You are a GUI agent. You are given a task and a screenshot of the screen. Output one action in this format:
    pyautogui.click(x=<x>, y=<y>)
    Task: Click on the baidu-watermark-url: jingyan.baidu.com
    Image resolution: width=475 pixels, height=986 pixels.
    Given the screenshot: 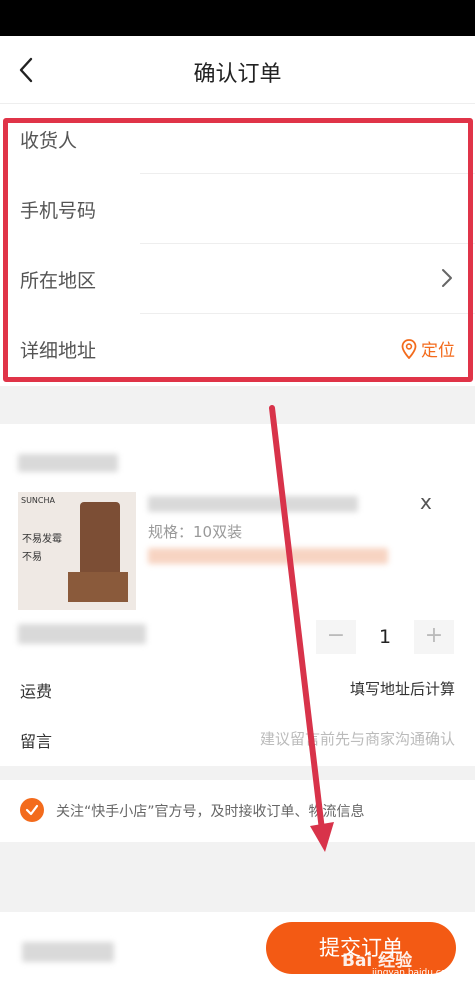 What is the action you would take?
    pyautogui.click(x=414, y=973)
    